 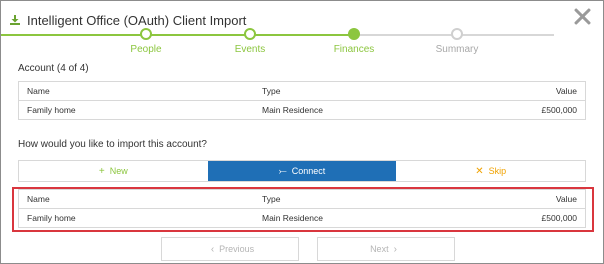 I want to click on progress-stepper: People Events Finances Summary, so click(x=302, y=43).